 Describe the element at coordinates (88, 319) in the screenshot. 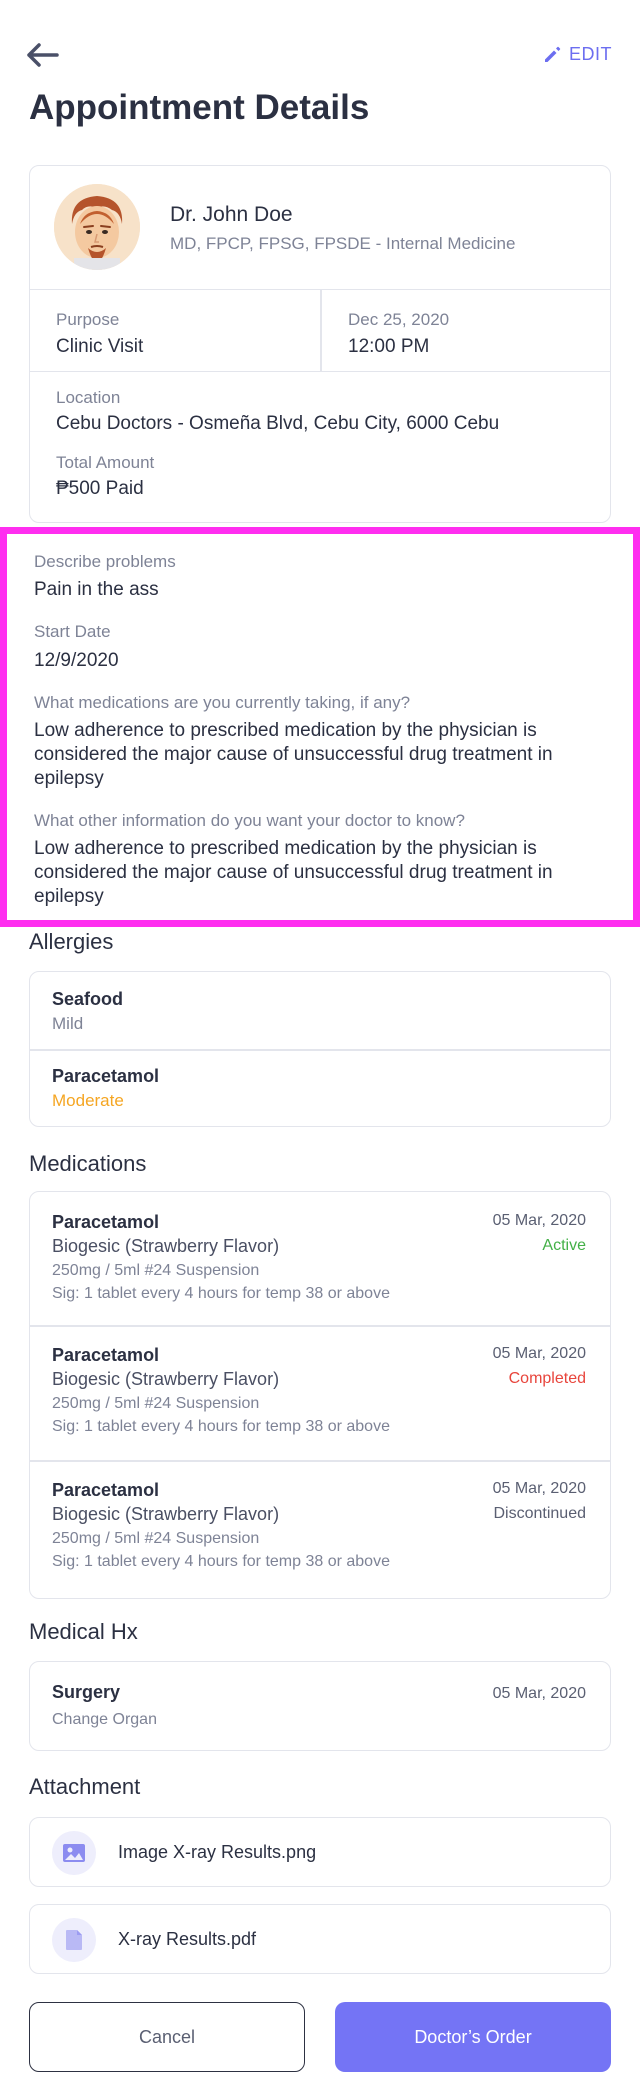

I see `purpose-label: Purpose` at that location.